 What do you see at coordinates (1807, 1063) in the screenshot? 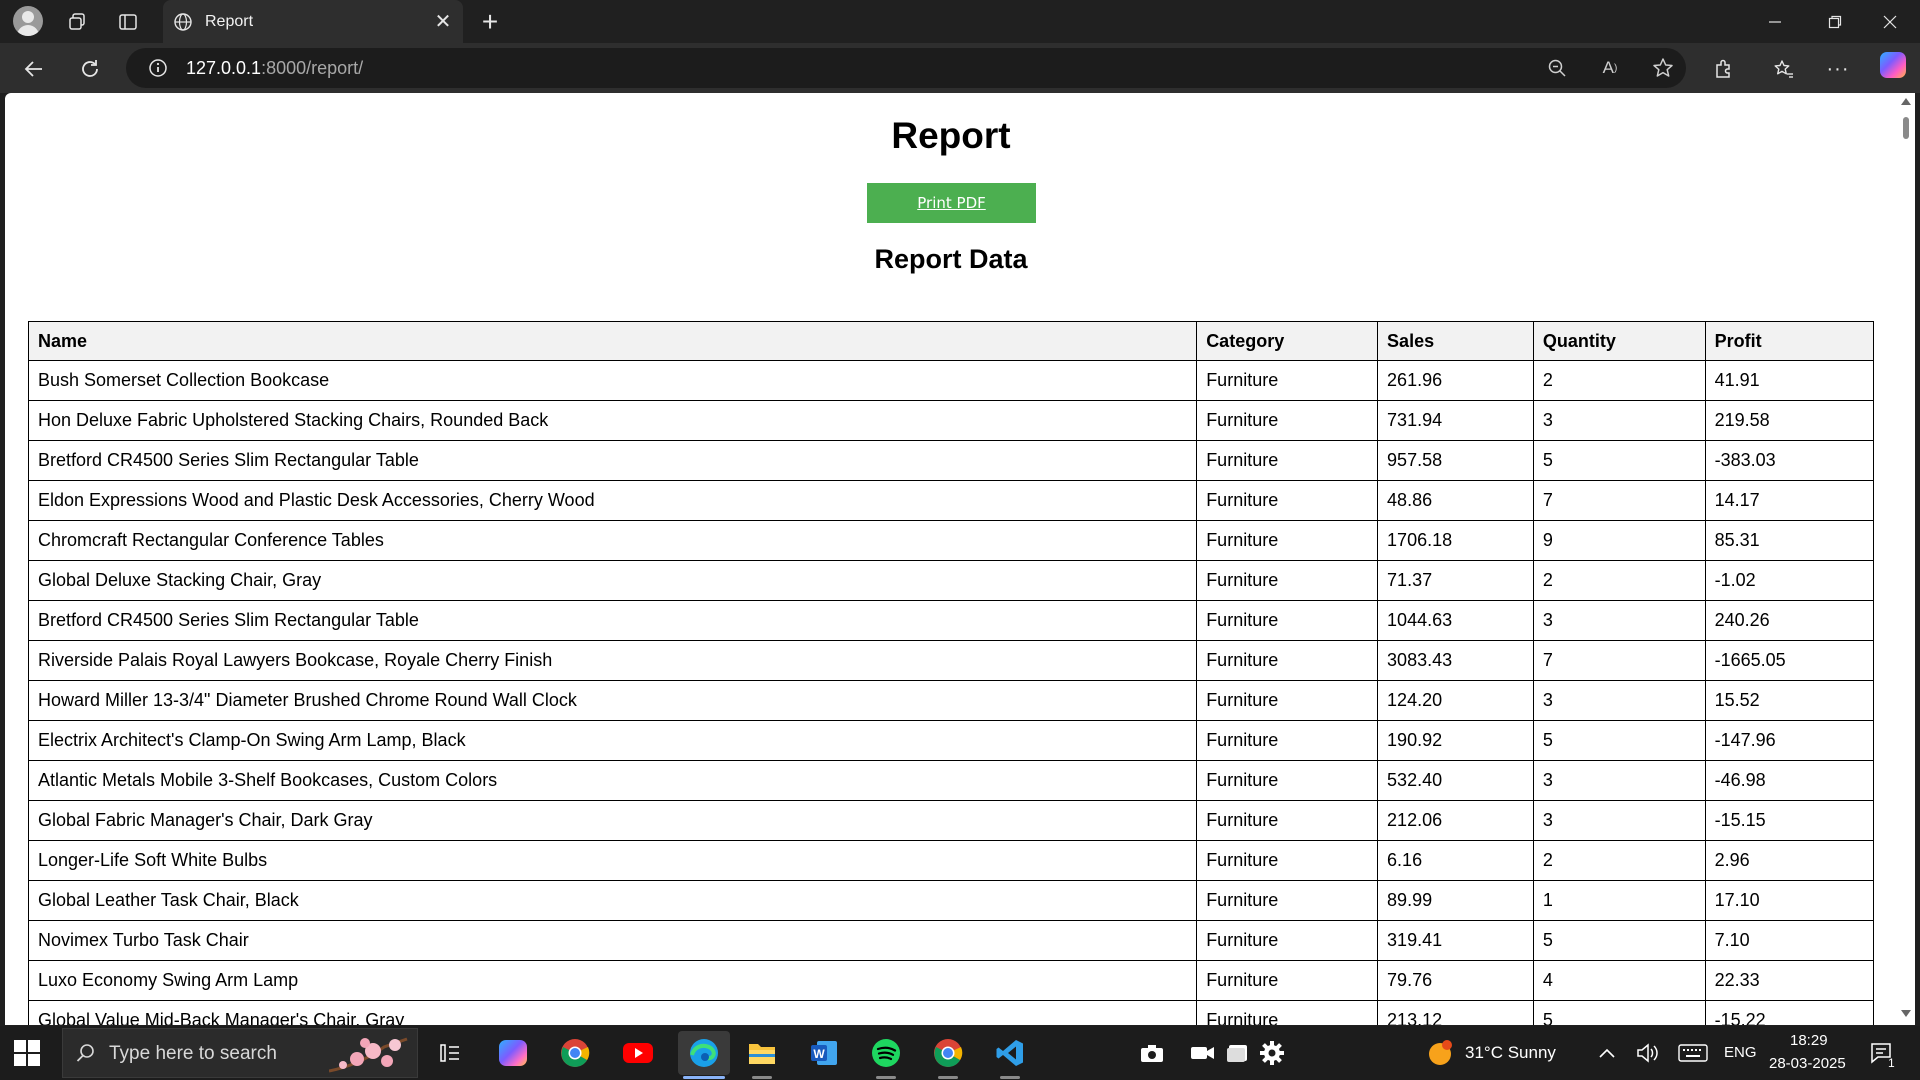
I see `clock-date: 28-03-2025` at bounding box center [1807, 1063].